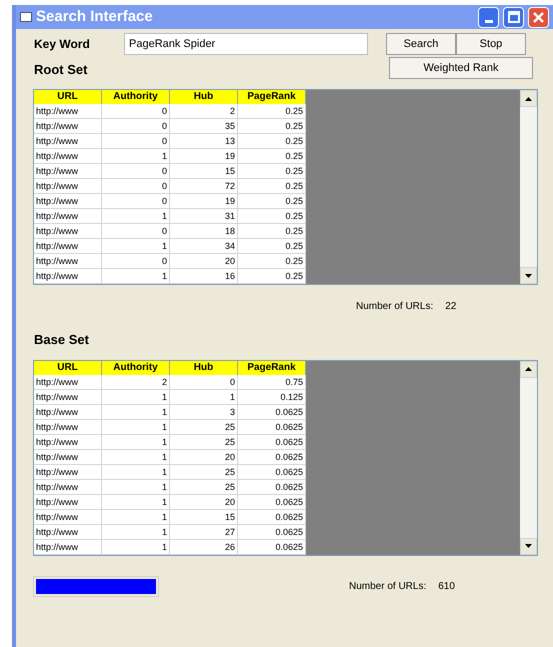  Describe the element at coordinates (421, 44) in the screenshot. I see `toolbar-button: Search` at that location.